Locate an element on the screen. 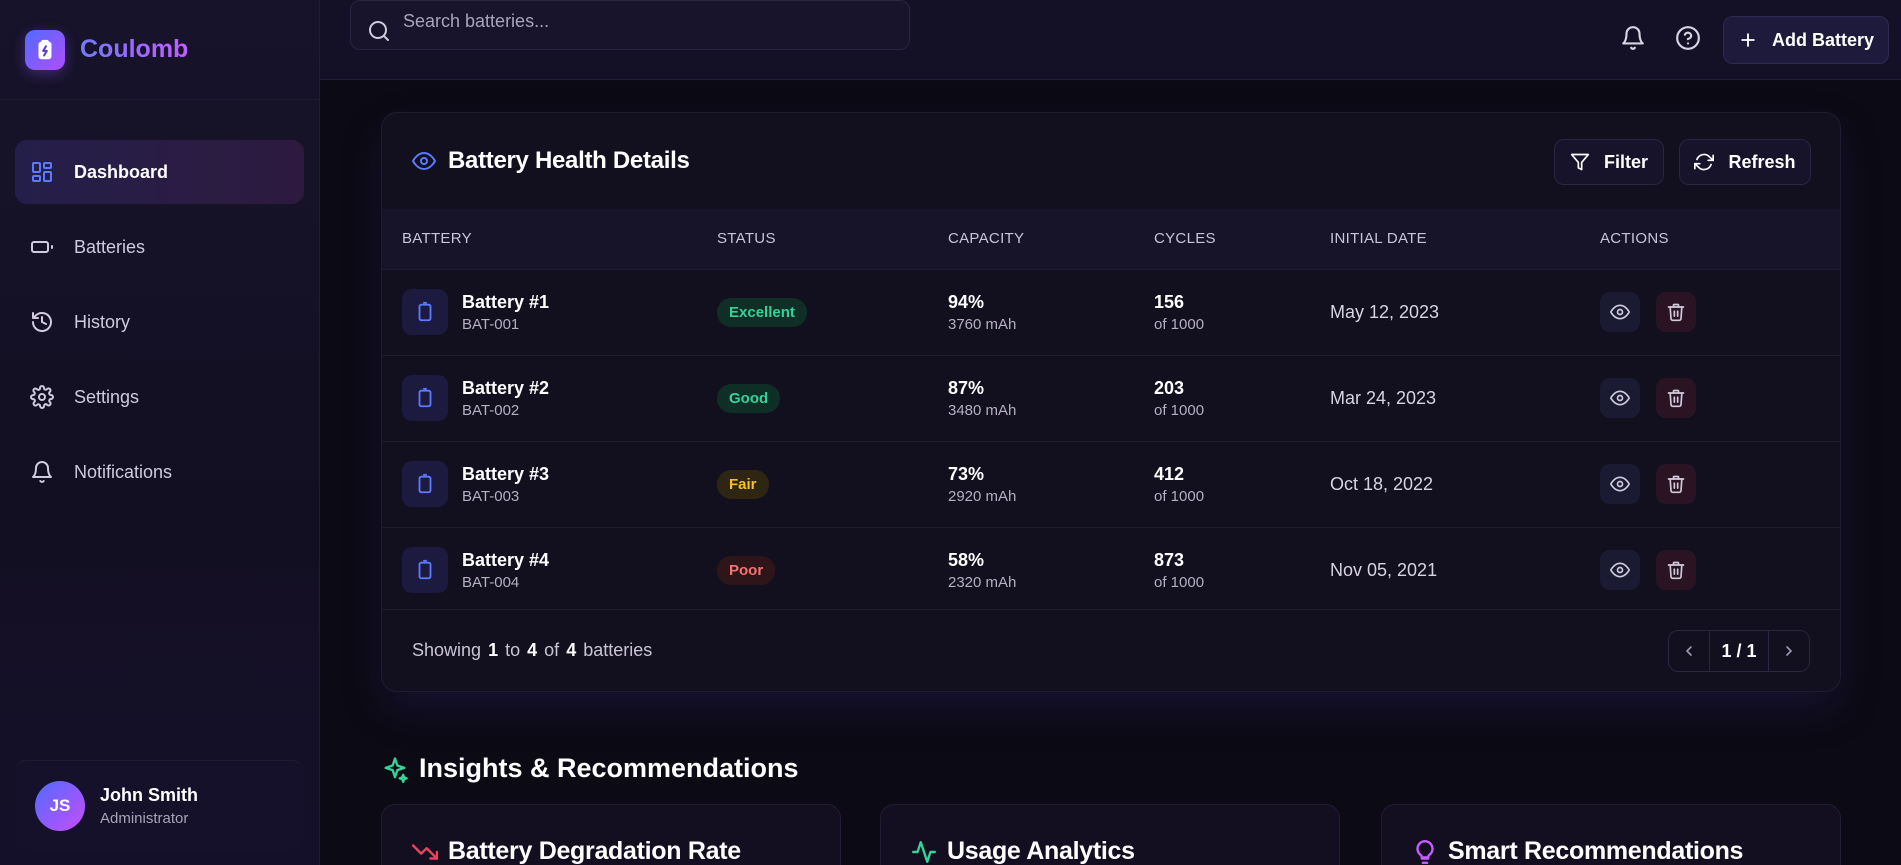 This screenshot has height=865, width=1901. status-badge: Fair is located at coordinates (743, 484).